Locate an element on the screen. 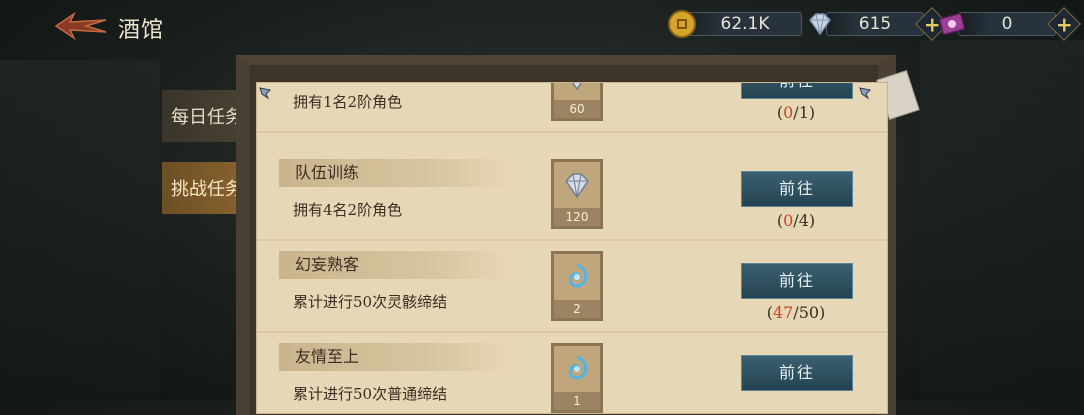 Image resolution: width=1084 pixels, height=415 pixels. back-button is located at coordinates (81, 26).